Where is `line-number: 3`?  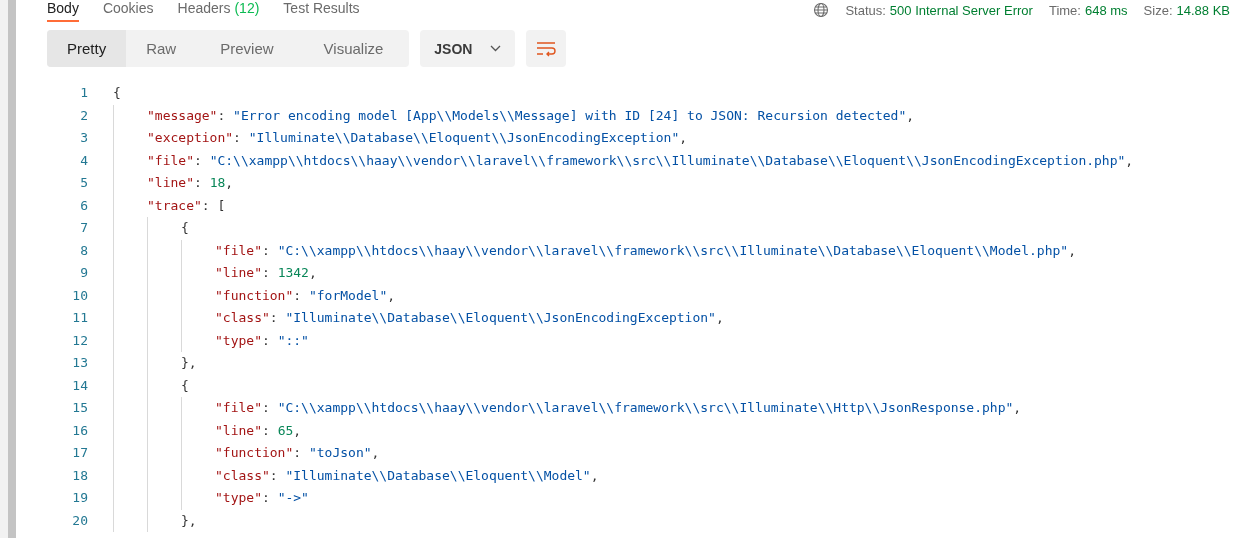 line-number: 3 is located at coordinates (83, 138).